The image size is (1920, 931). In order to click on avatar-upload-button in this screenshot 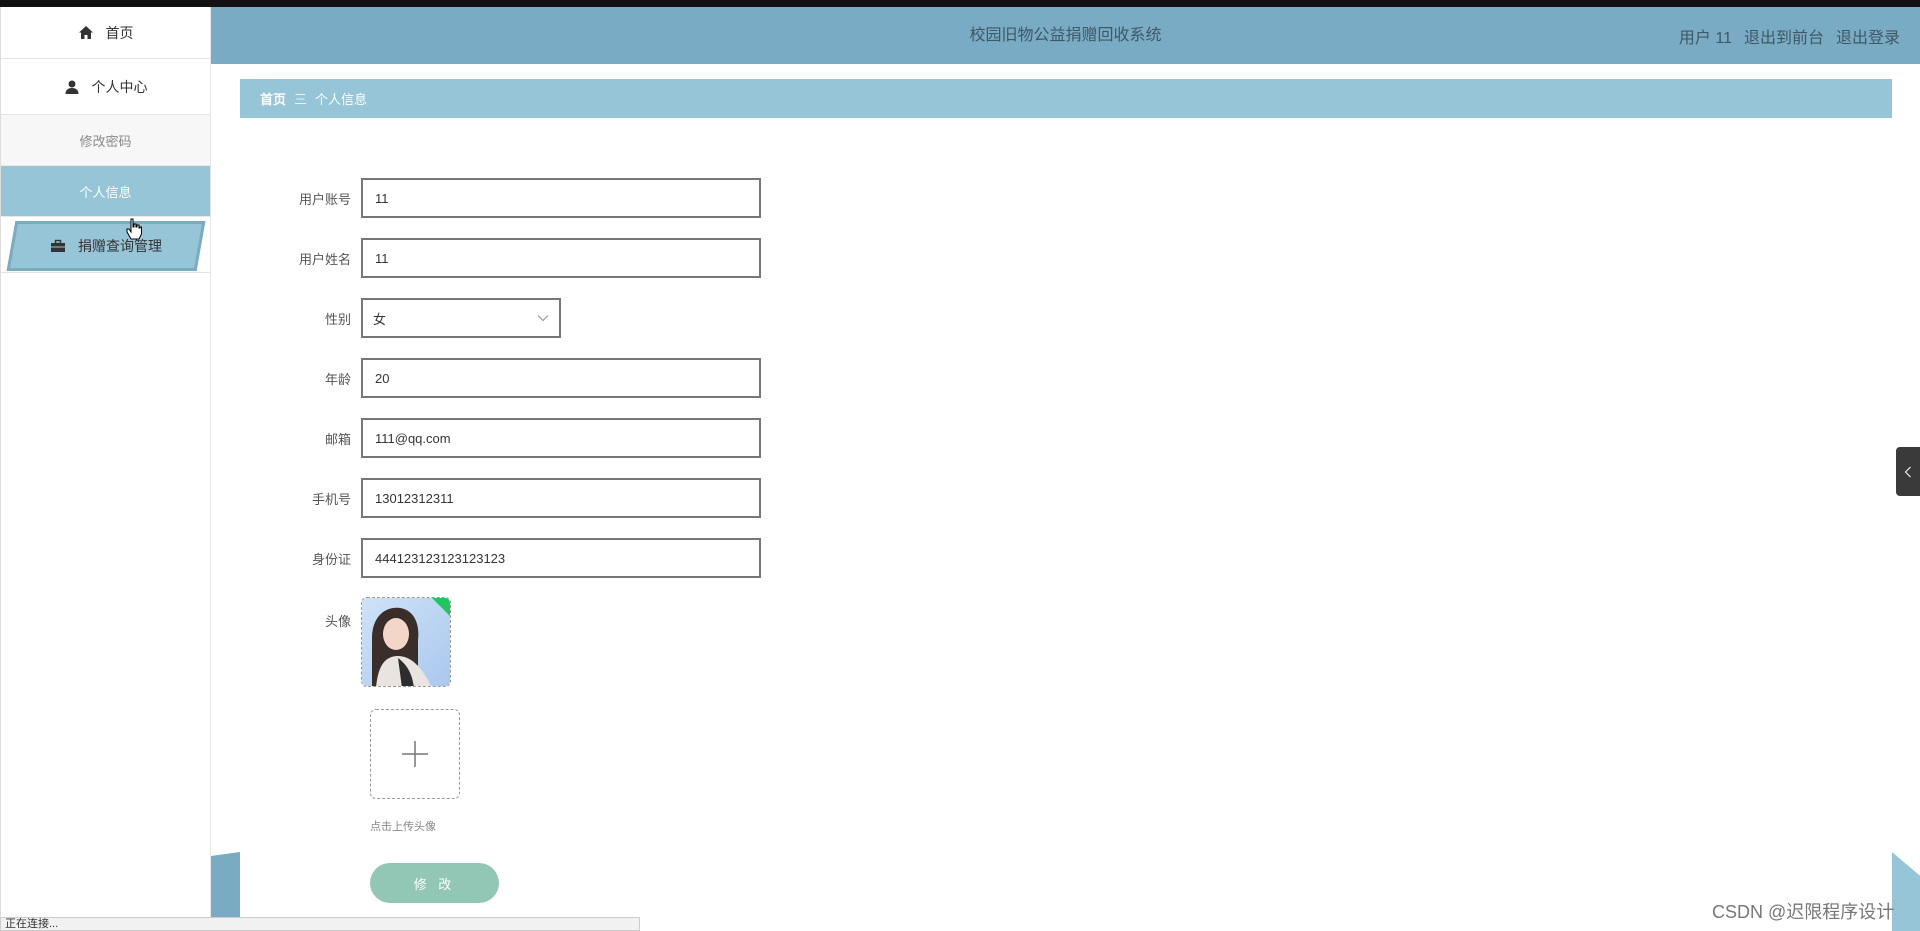, I will do `click(415, 754)`.